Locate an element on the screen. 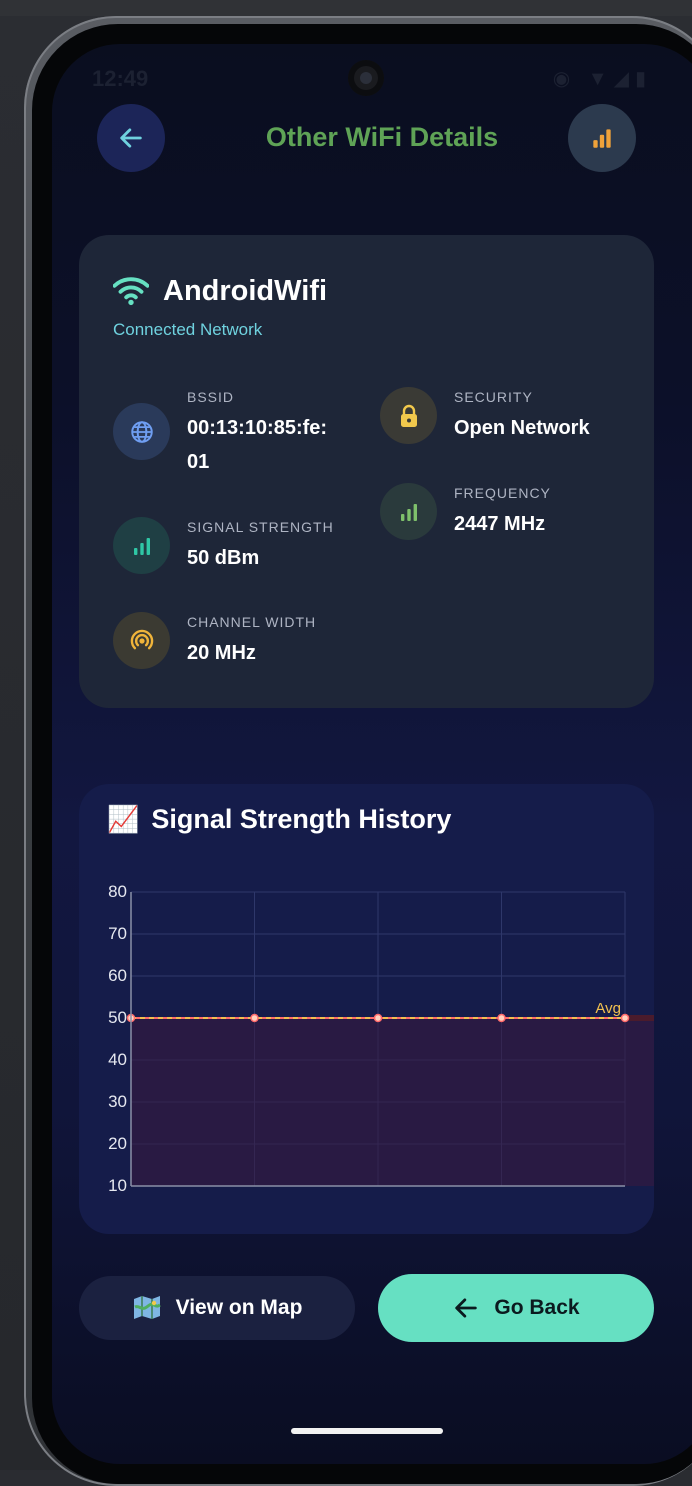 The height and width of the screenshot is (1486, 692). detail-signal-strength: SIGNAL STRENGTH 50 dBm is located at coordinates (243, 552).